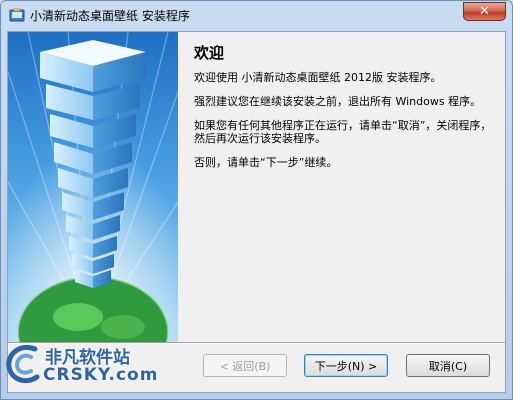  I want to click on next-button: 下一步(N) >, so click(346, 365).